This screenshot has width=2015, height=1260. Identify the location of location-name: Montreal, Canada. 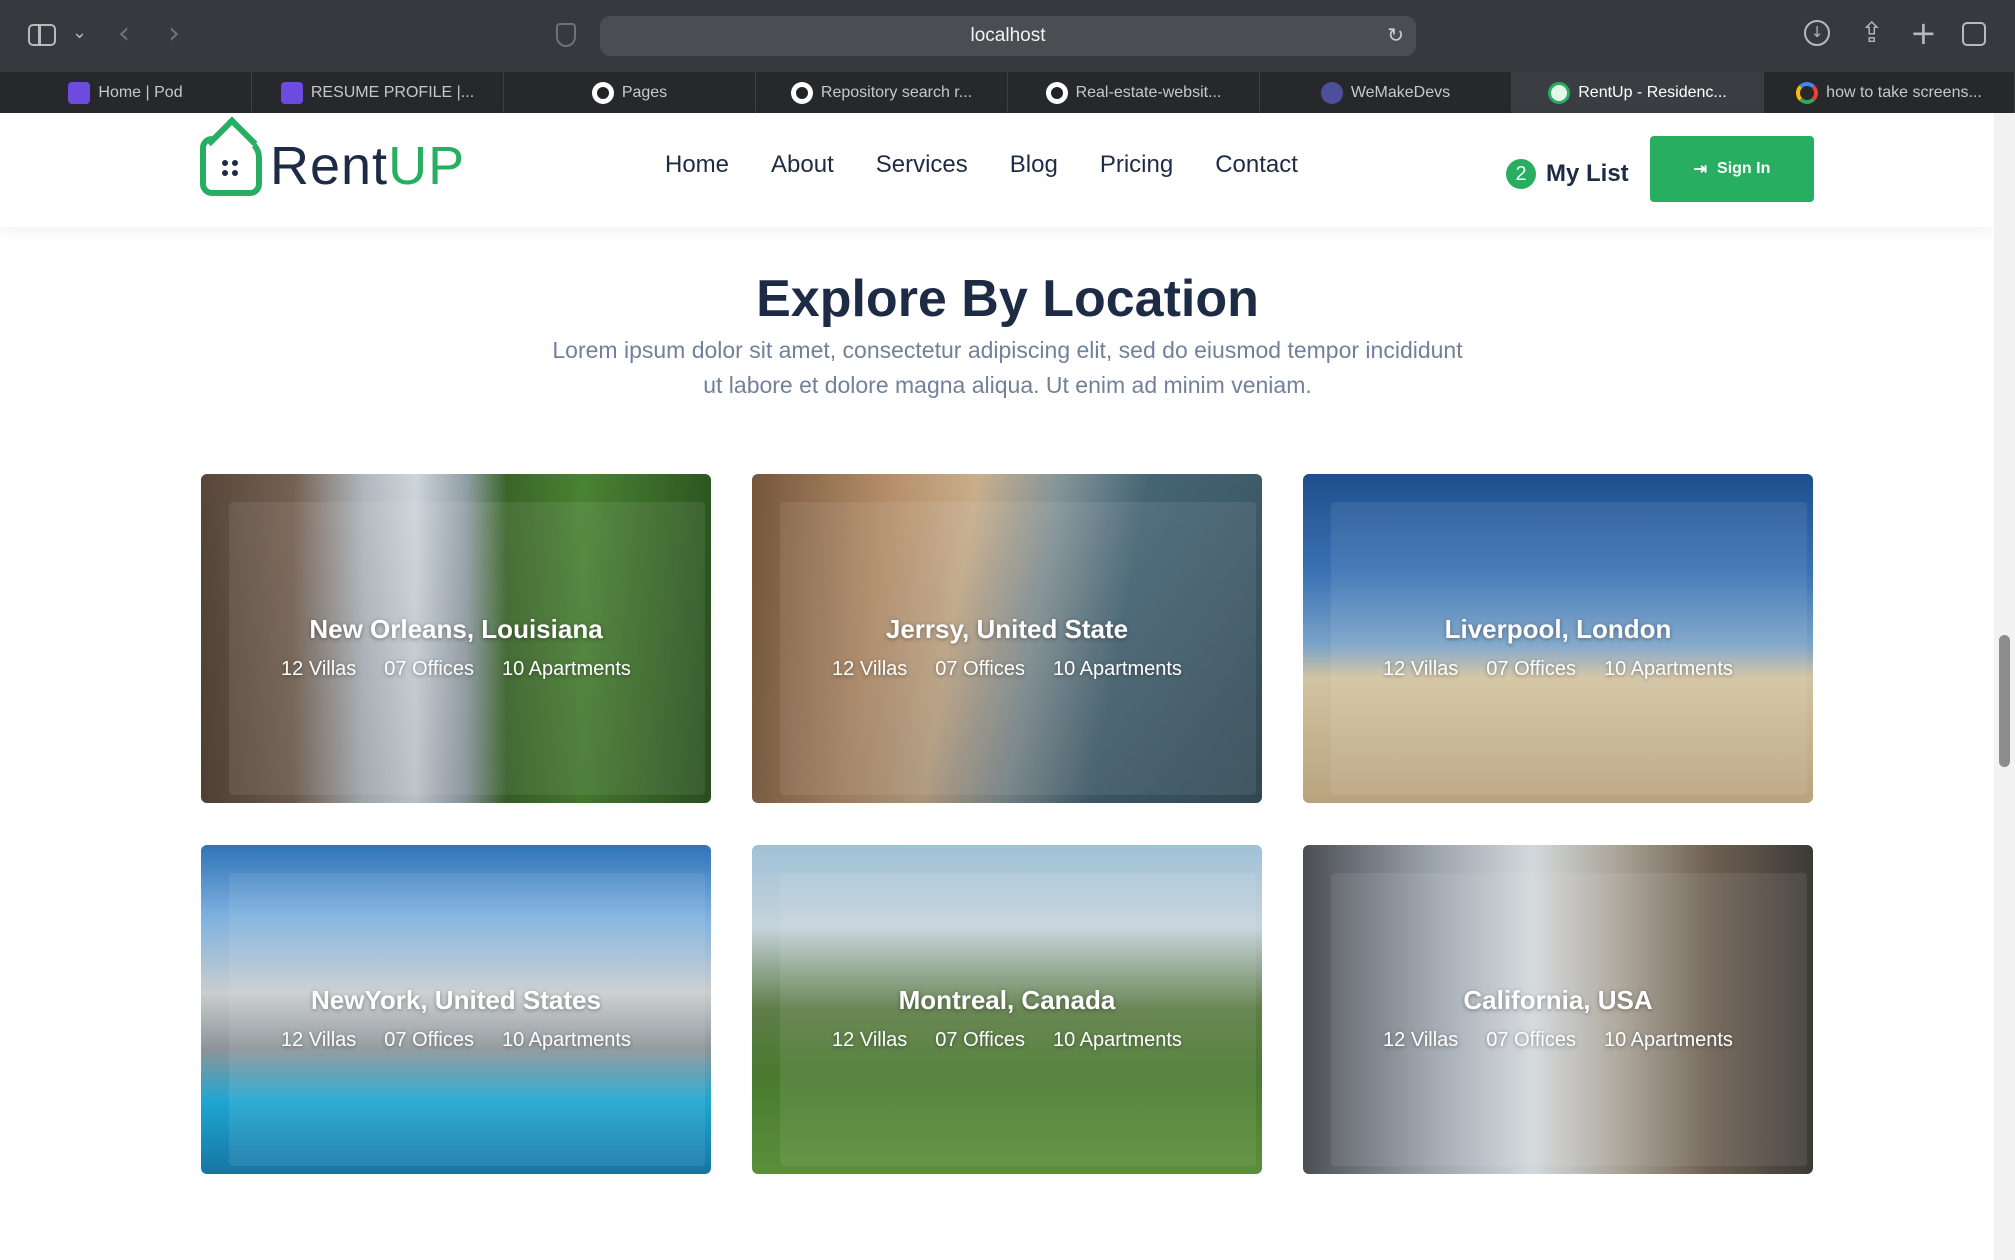
(1007, 1000).